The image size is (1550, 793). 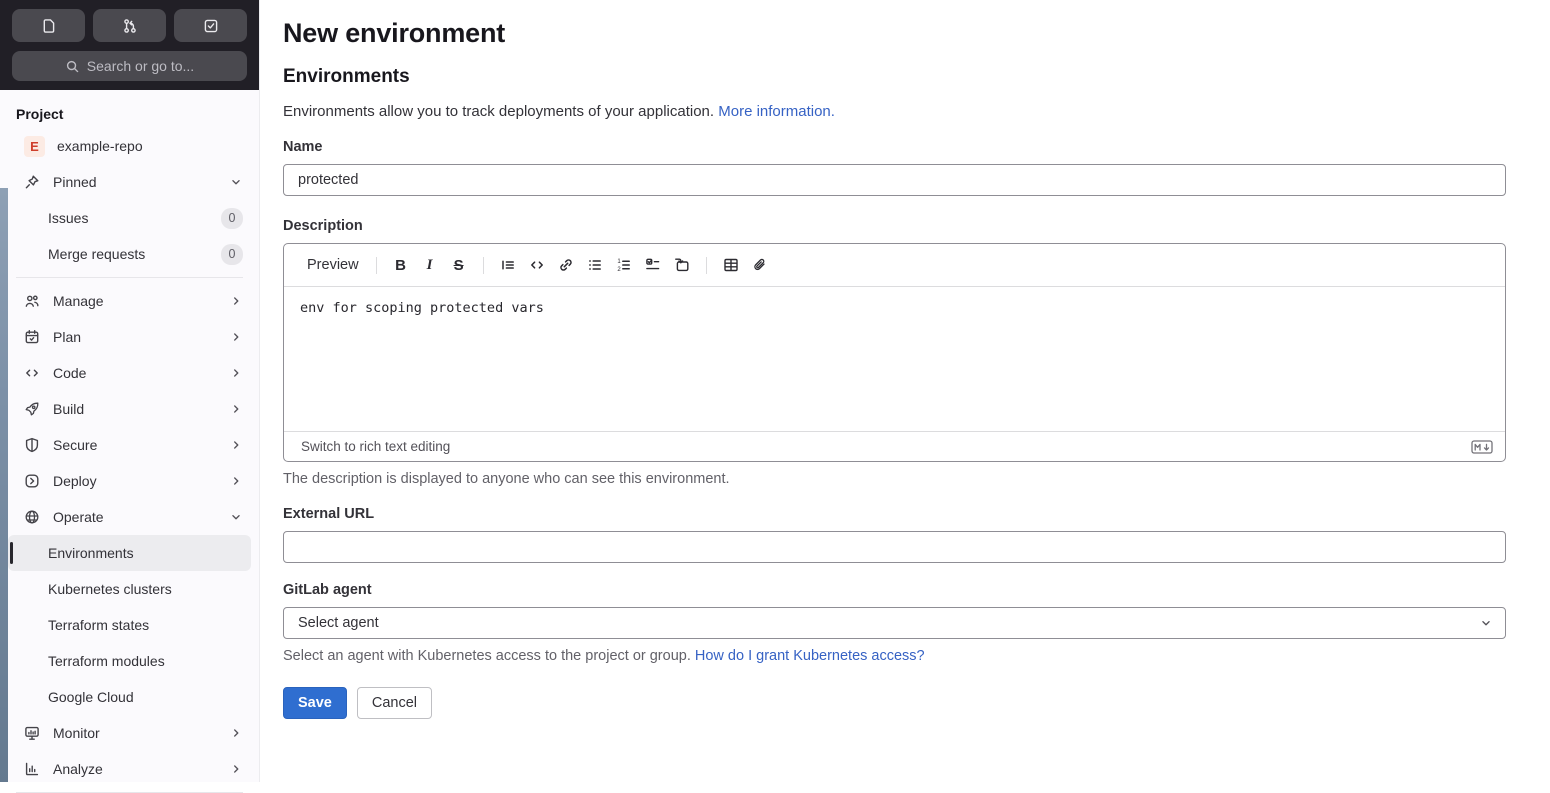 I want to click on monitor-icon, so click(x=32, y=733).